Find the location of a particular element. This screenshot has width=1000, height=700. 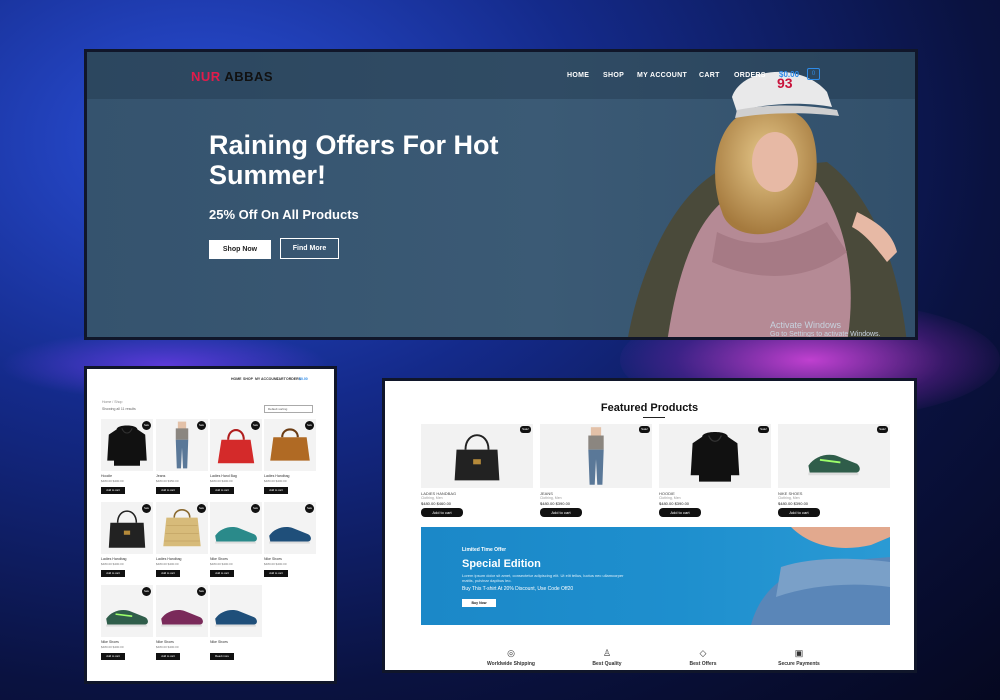

product-name: Hoodie is located at coordinates (106, 476).